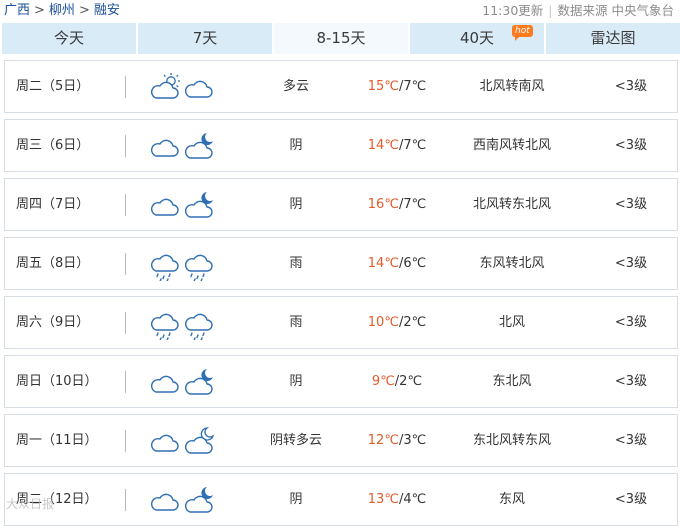  I want to click on tab-radar: 雷达图, so click(613, 38).